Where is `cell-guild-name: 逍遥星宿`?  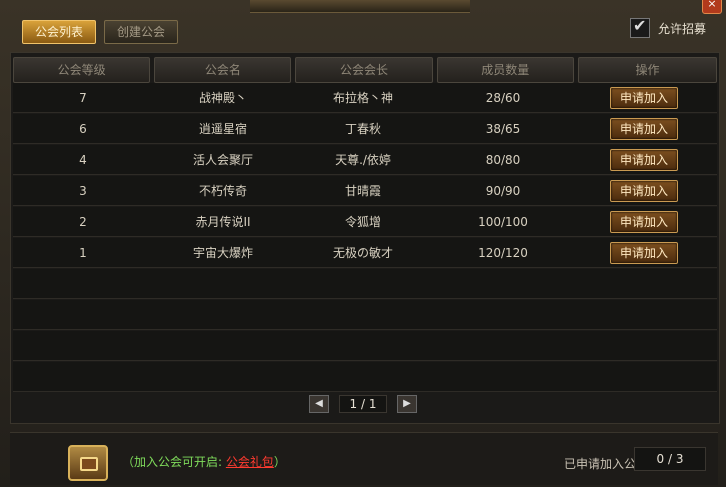
cell-guild-name: 逍遥星宿 is located at coordinates (222, 129).